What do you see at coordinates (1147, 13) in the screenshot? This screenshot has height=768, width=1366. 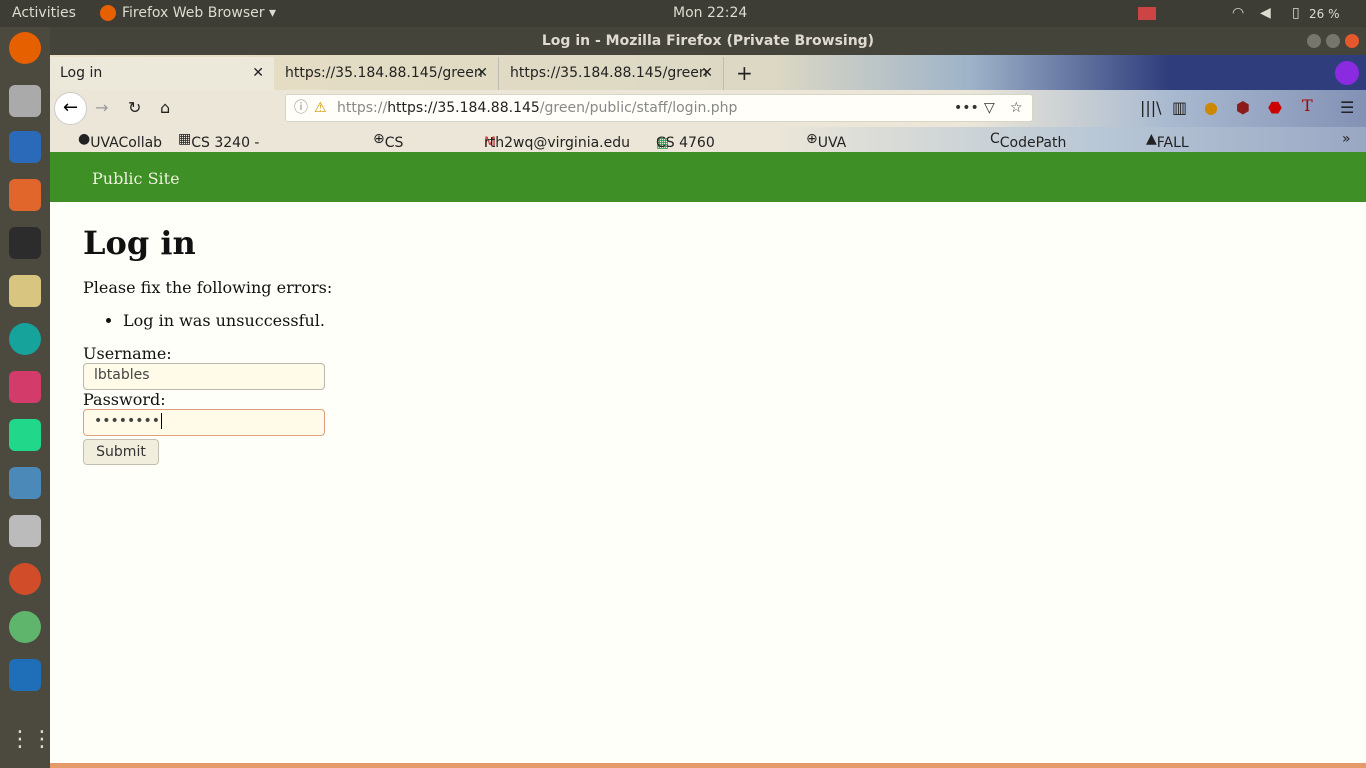 I see `record-icon` at bounding box center [1147, 13].